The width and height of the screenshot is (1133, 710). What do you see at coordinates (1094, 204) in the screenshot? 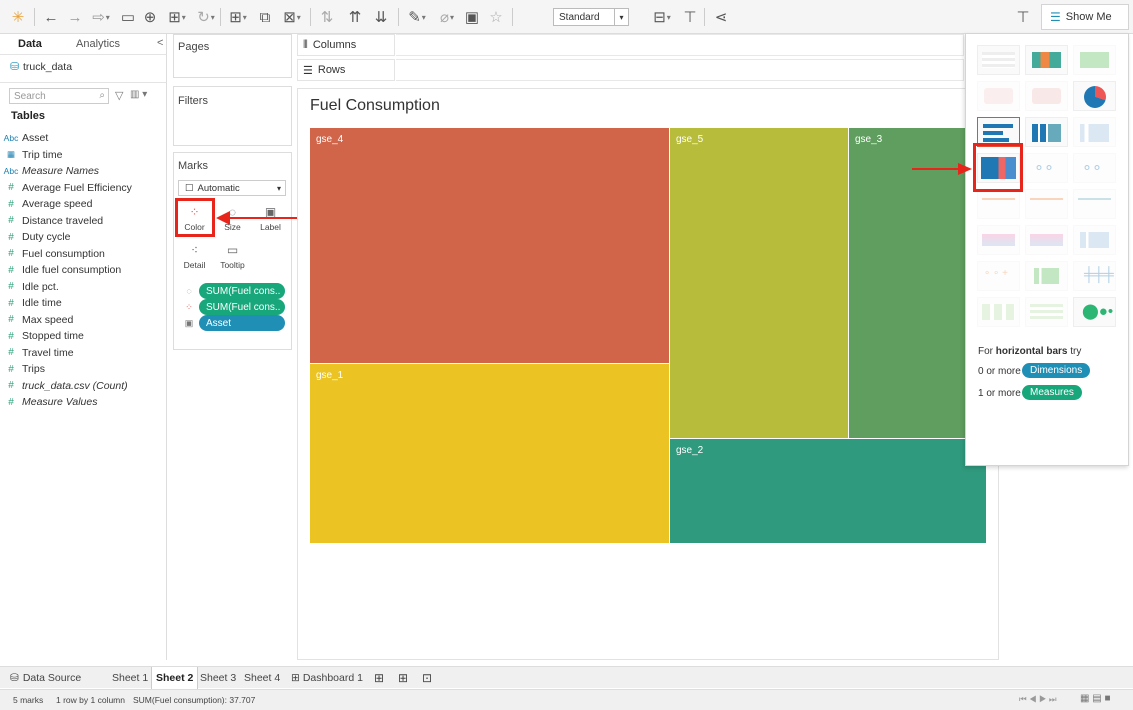
I see `chart-type-dual-lines` at bounding box center [1094, 204].